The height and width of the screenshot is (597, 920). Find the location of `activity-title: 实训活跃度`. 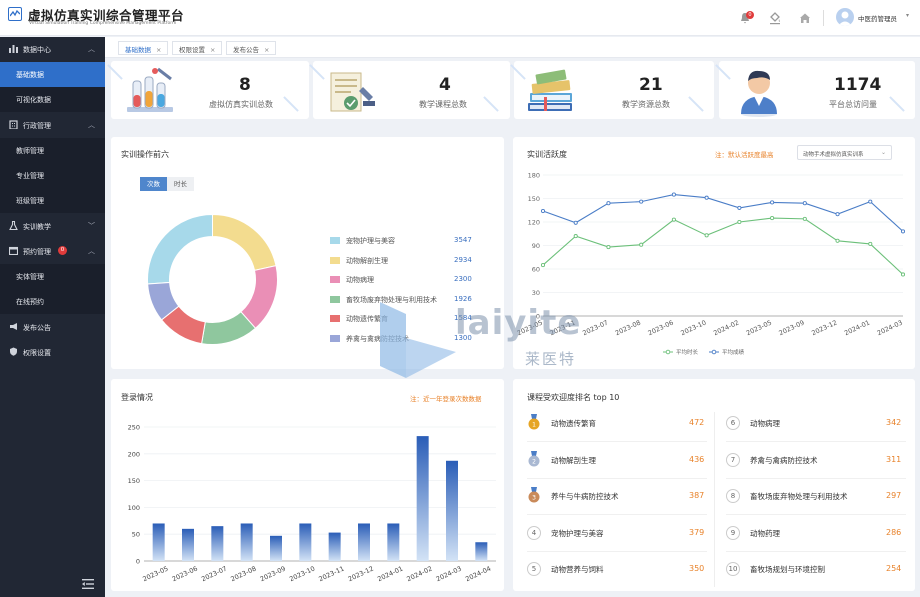

activity-title: 实训活跃度 is located at coordinates (547, 154).